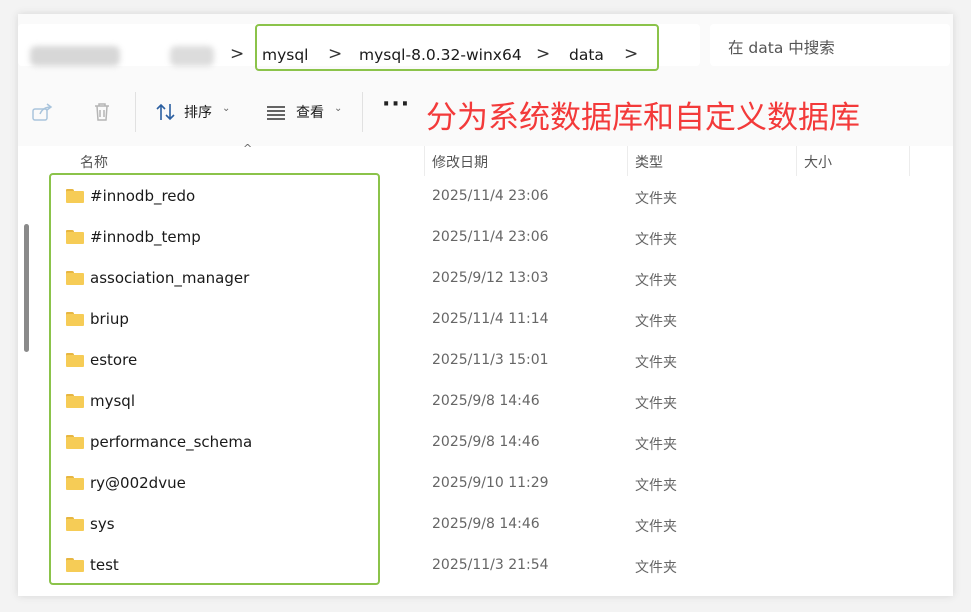  What do you see at coordinates (276, 113) in the screenshot?
I see `view-icon` at bounding box center [276, 113].